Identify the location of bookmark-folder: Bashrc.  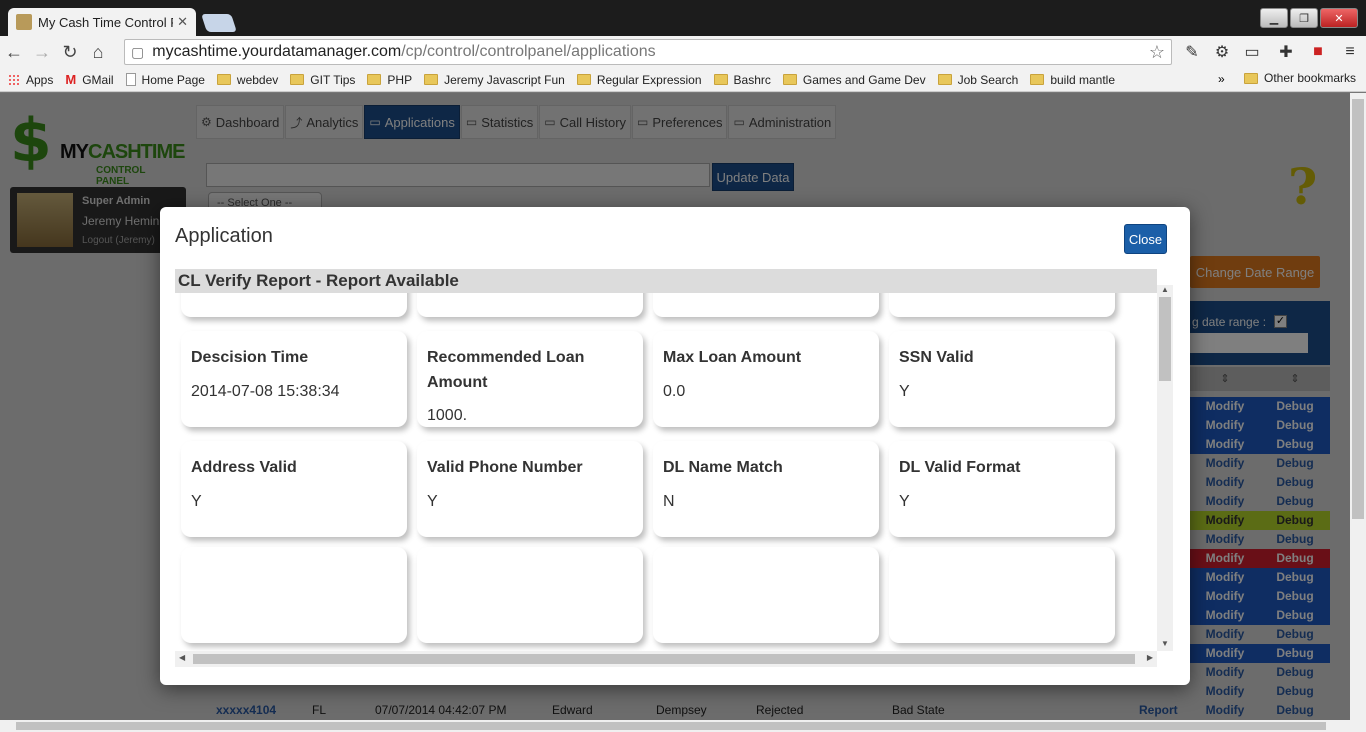
(742, 80).